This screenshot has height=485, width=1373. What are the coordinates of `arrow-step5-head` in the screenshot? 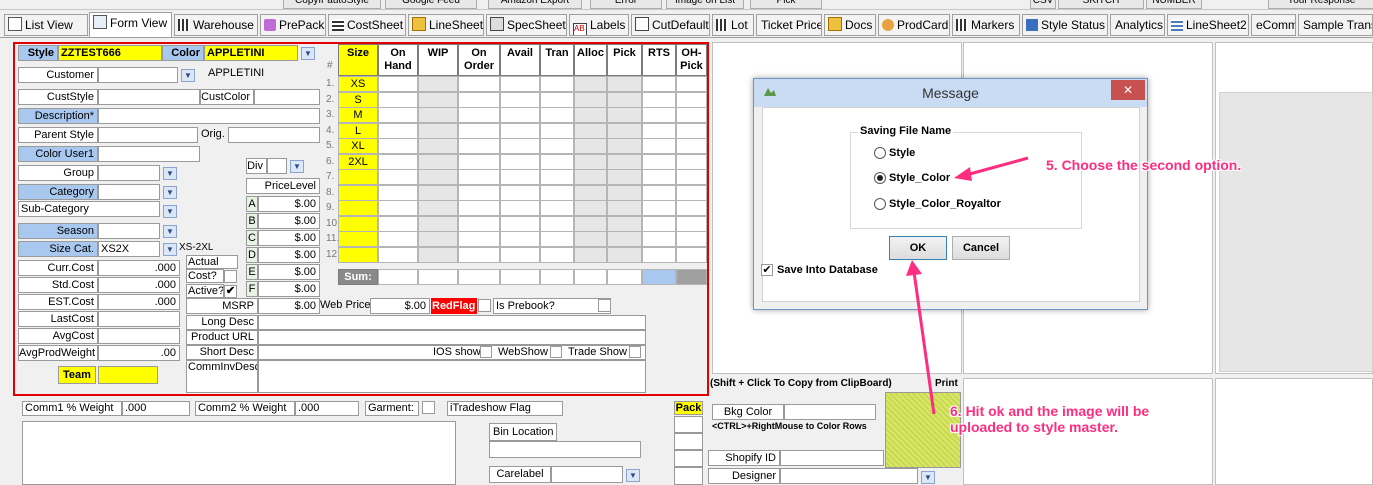 It's located at (963, 174).